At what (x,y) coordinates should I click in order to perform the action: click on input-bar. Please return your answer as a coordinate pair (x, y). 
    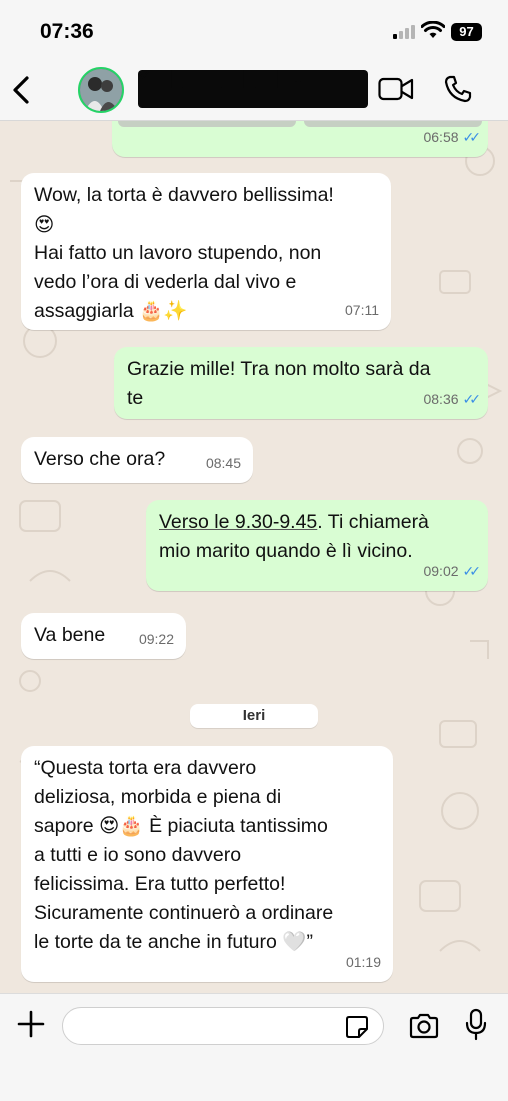
    Looking at the image, I should click on (254, 1047).